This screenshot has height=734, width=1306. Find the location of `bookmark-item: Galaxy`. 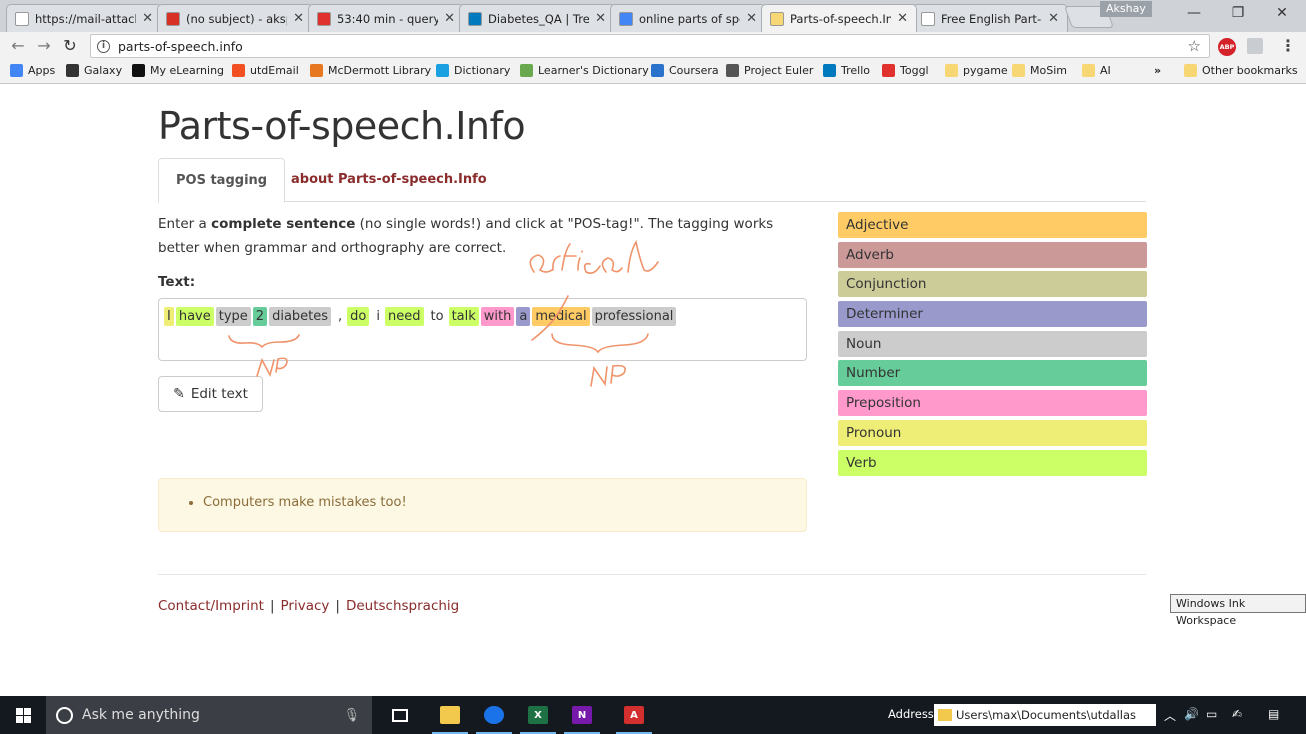

bookmark-item: Galaxy is located at coordinates (94, 70).